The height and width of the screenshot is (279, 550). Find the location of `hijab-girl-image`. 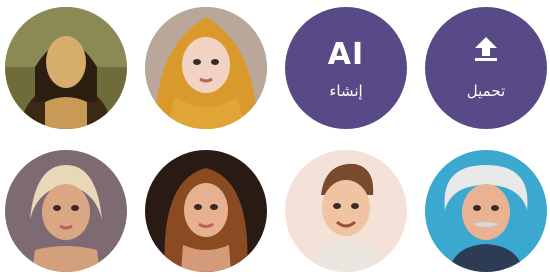

hijab-girl-image is located at coordinates (206, 68).